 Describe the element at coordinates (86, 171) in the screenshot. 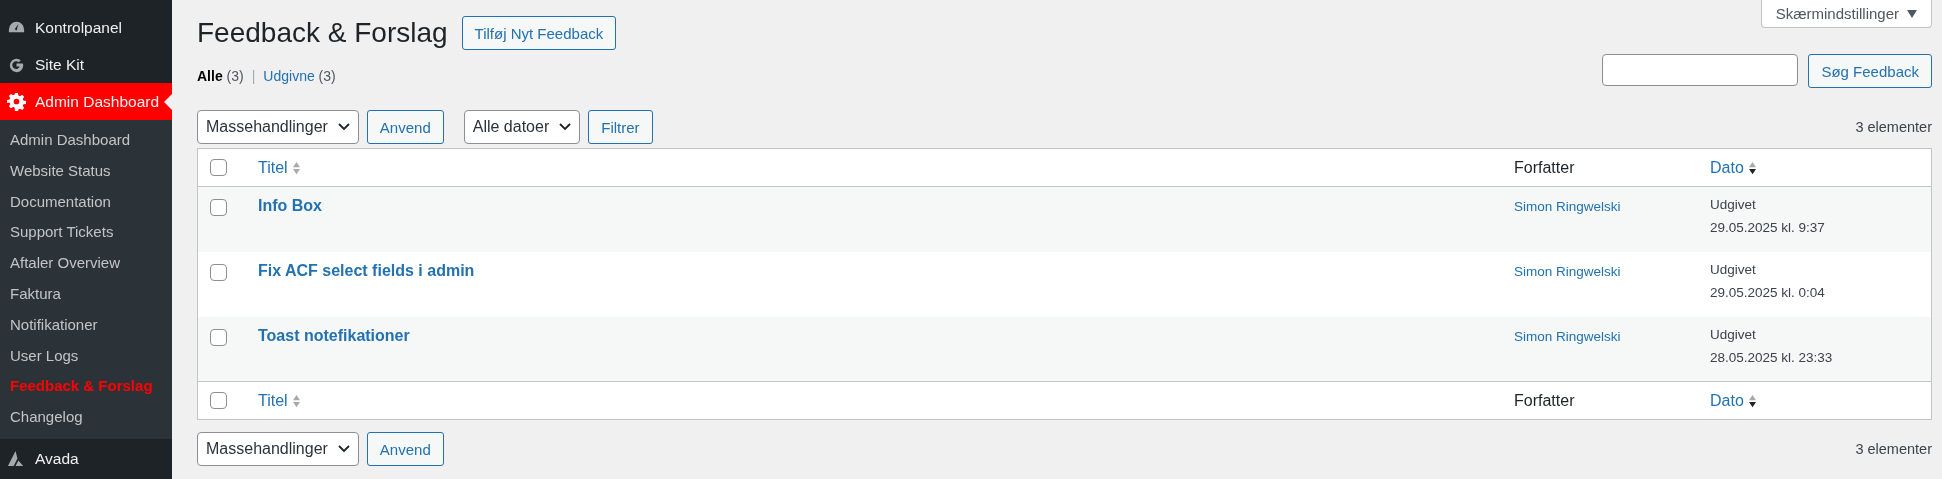

I see `submenu-item: Website Status` at that location.